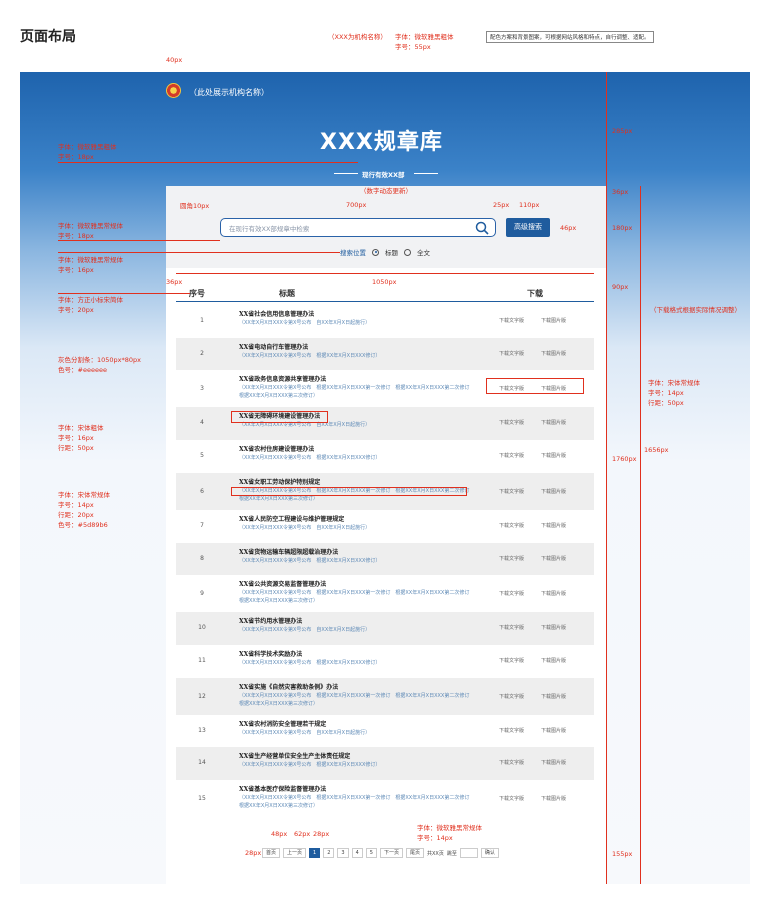 This screenshot has width=763, height=908. Describe the element at coordinates (407, 252) in the screenshot. I see `radio-fulltext` at that location.